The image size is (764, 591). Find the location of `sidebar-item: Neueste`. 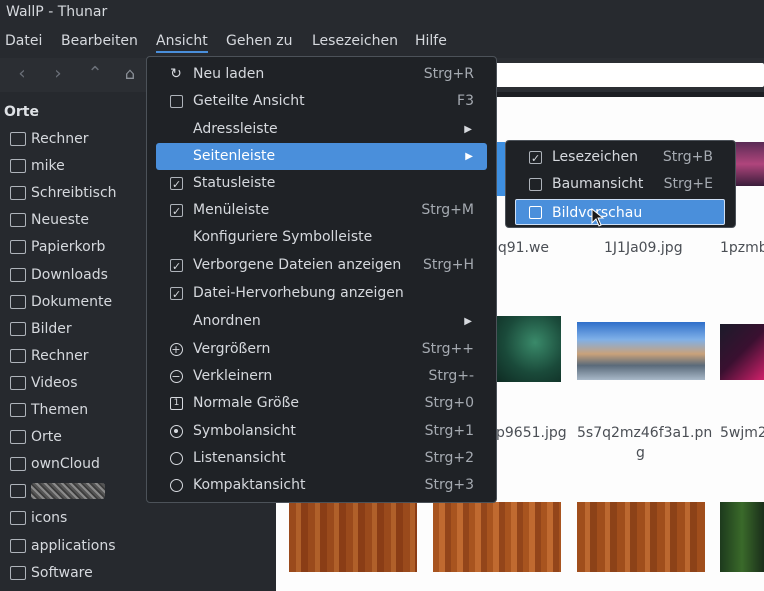

sidebar-item: Neueste is located at coordinates (49, 223).